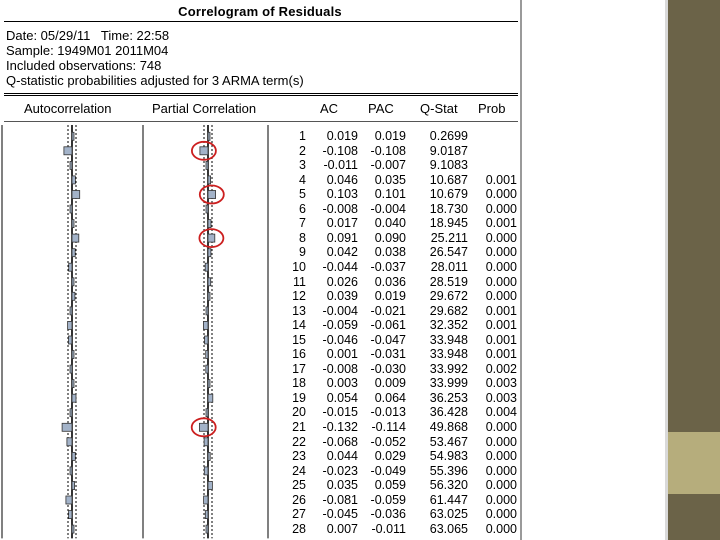 The image size is (720, 540). I want to click on pac-cell: 0.101, so click(390, 194).